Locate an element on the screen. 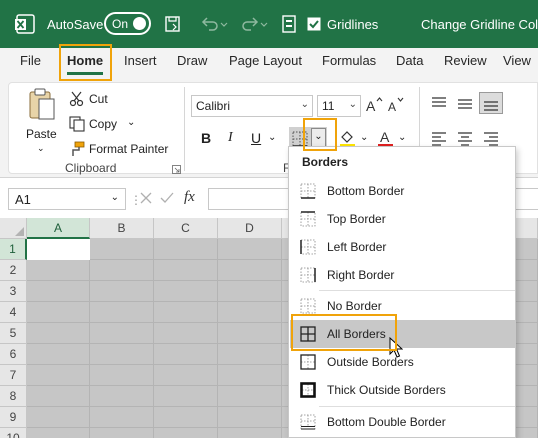 This screenshot has width=538, height=438. name-box-value: A1 is located at coordinates (23, 199).